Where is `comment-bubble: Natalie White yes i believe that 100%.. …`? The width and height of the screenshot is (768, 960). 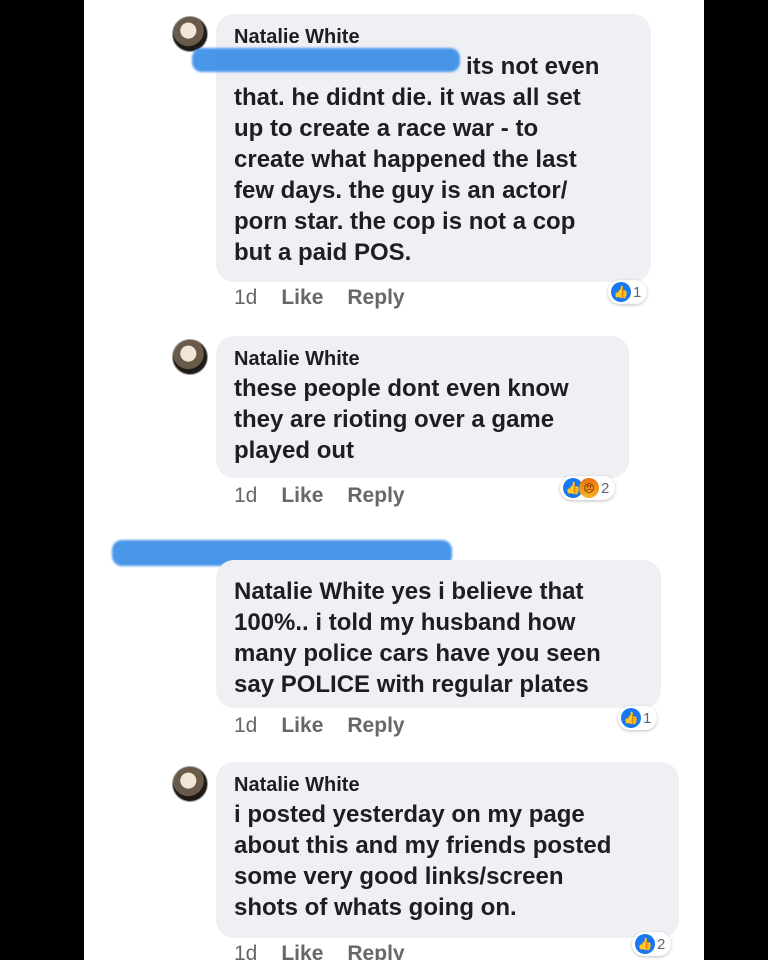
comment-bubble: Natalie White yes i believe that 100%.. … is located at coordinates (438, 634).